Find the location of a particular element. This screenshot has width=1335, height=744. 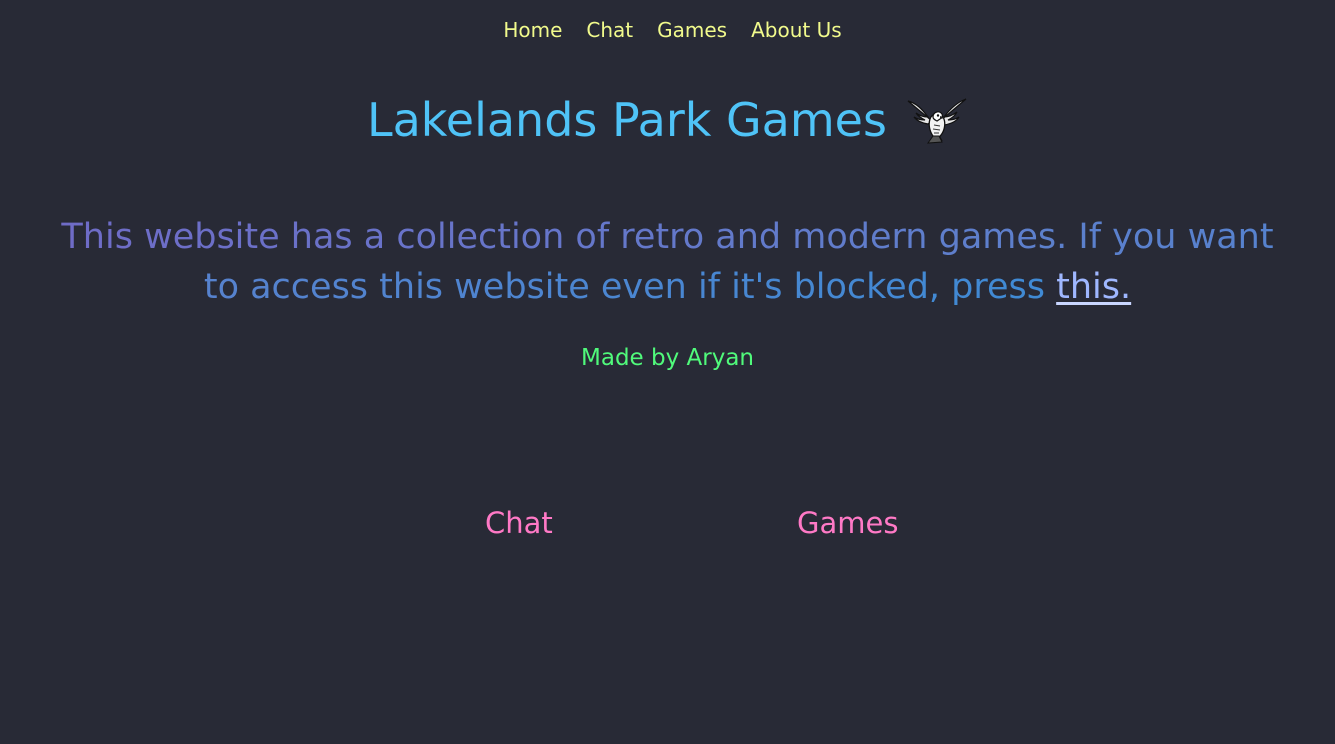

top-nav: Home Chat Games About Us is located at coordinates (667, 30).